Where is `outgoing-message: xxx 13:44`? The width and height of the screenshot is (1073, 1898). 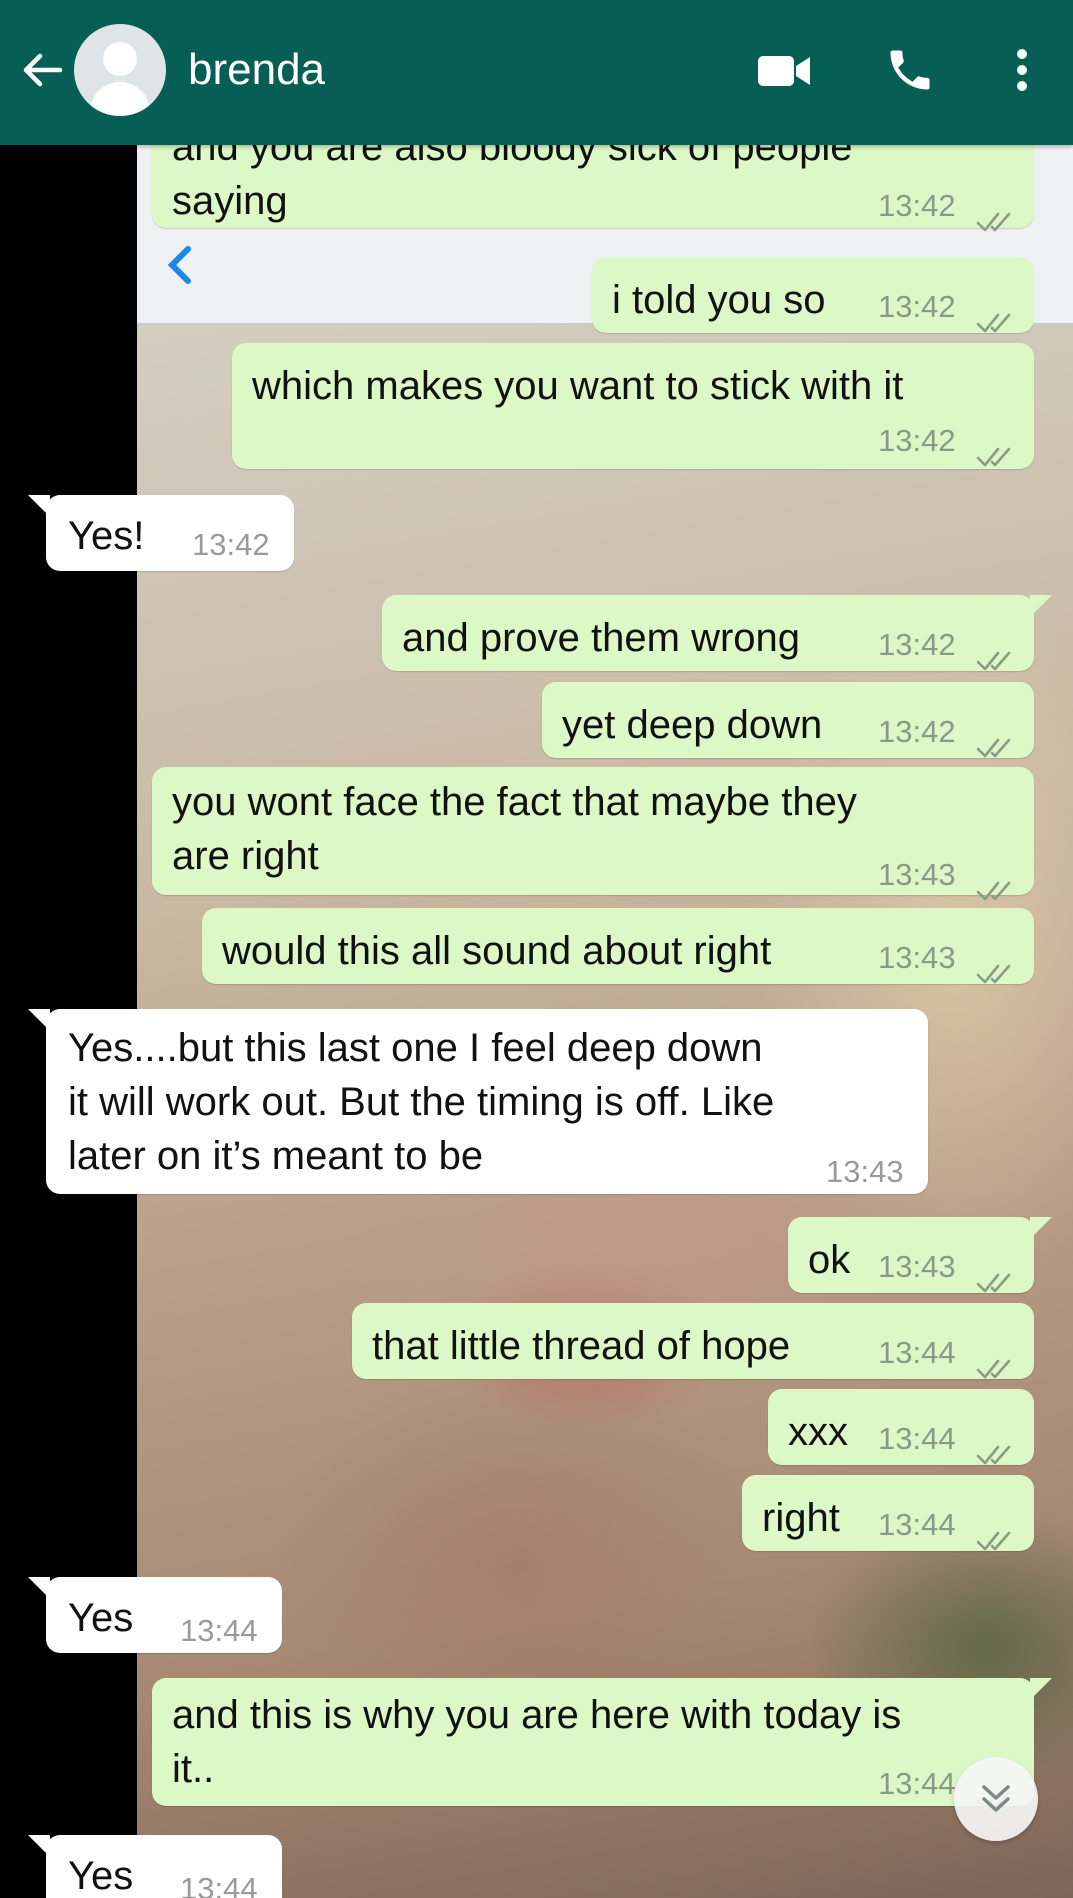
outgoing-message: xxx 13:44 is located at coordinates (901, 1427).